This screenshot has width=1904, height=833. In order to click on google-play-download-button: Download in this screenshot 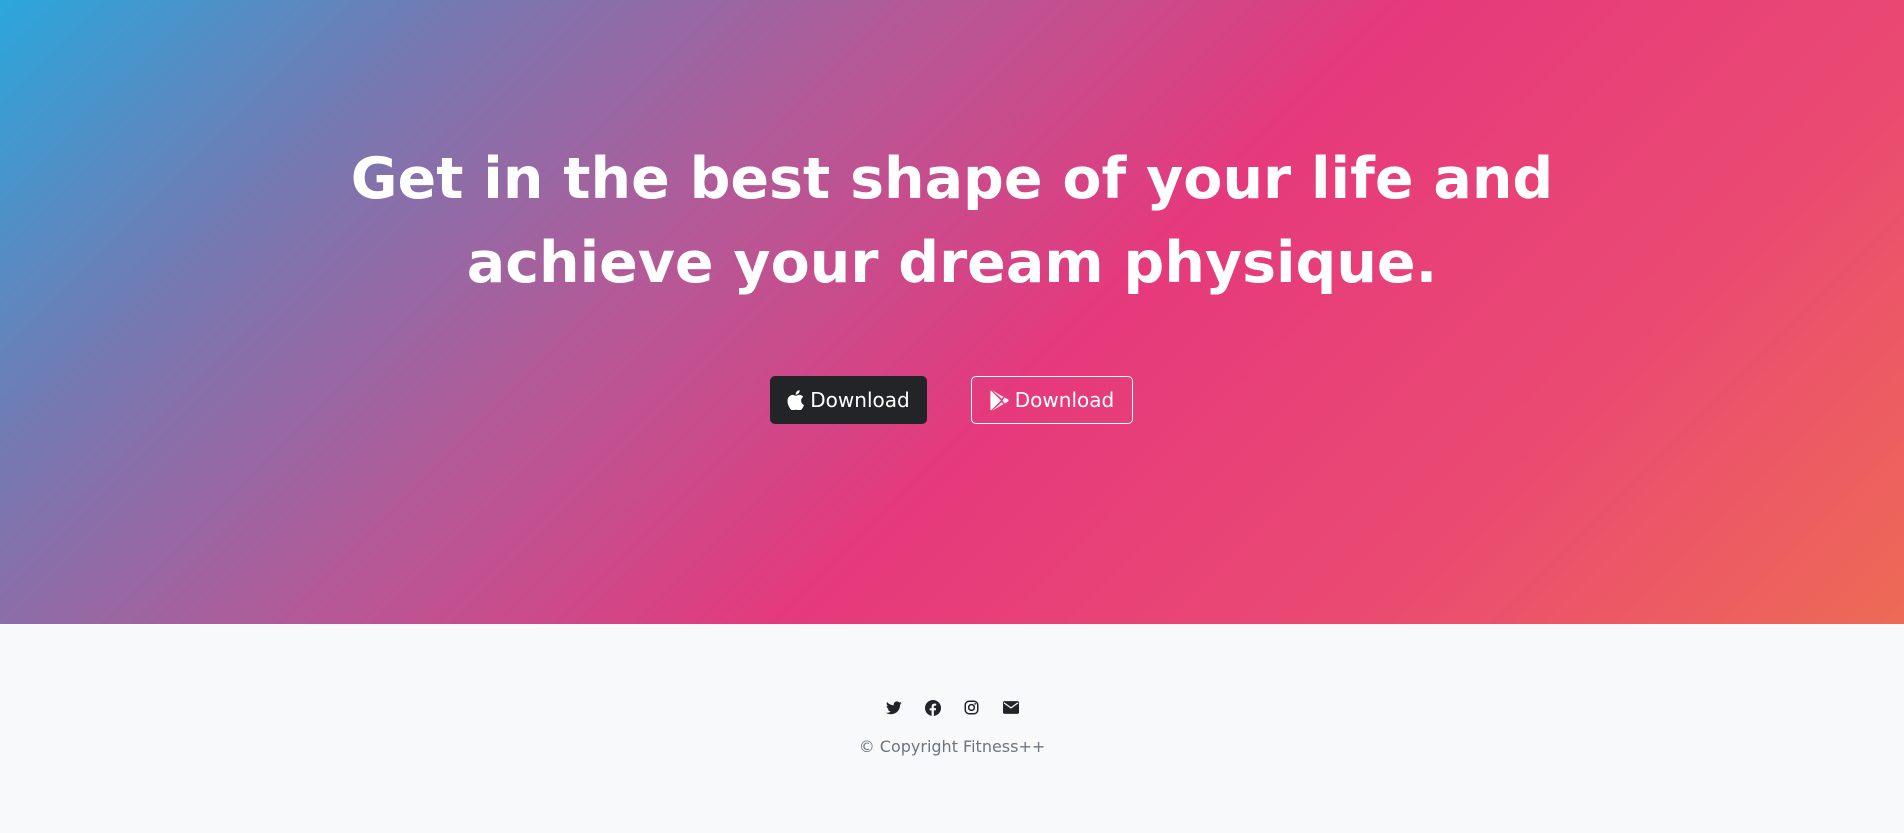, I will do `click(1052, 400)`.